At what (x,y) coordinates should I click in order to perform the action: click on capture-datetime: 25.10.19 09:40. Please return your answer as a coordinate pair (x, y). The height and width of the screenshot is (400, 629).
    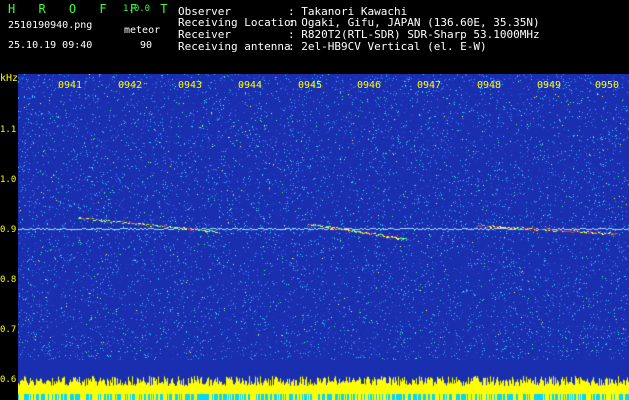
    Looking at the image, I should click on (50, 45).